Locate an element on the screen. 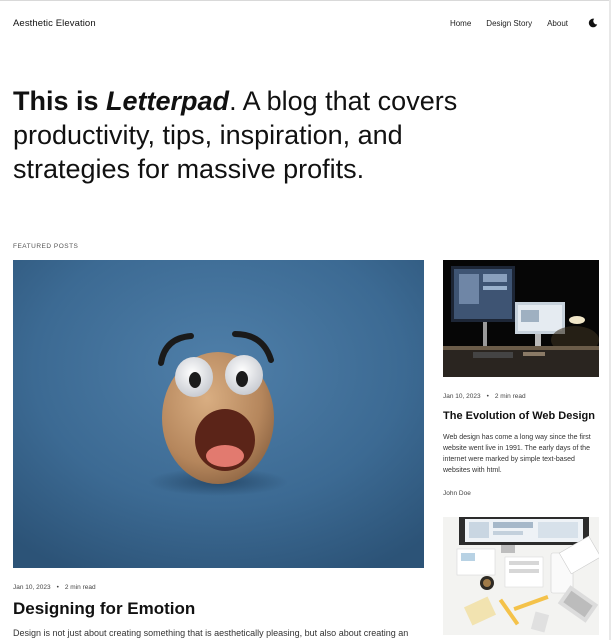 This screenshot has height=640, width=611. nav-item-home: Home is located at coordinates (460, 23).